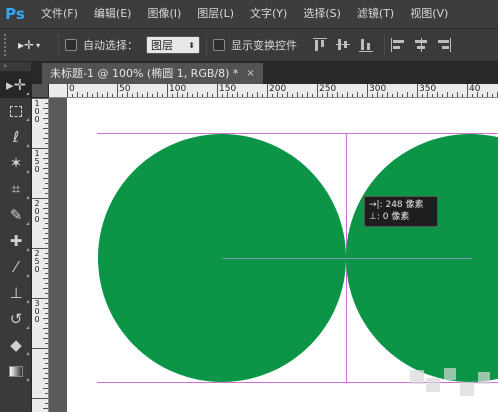 The width and height of the screenshot is (498, 412). I want to click on options-bar-grip, so click(7, 45).